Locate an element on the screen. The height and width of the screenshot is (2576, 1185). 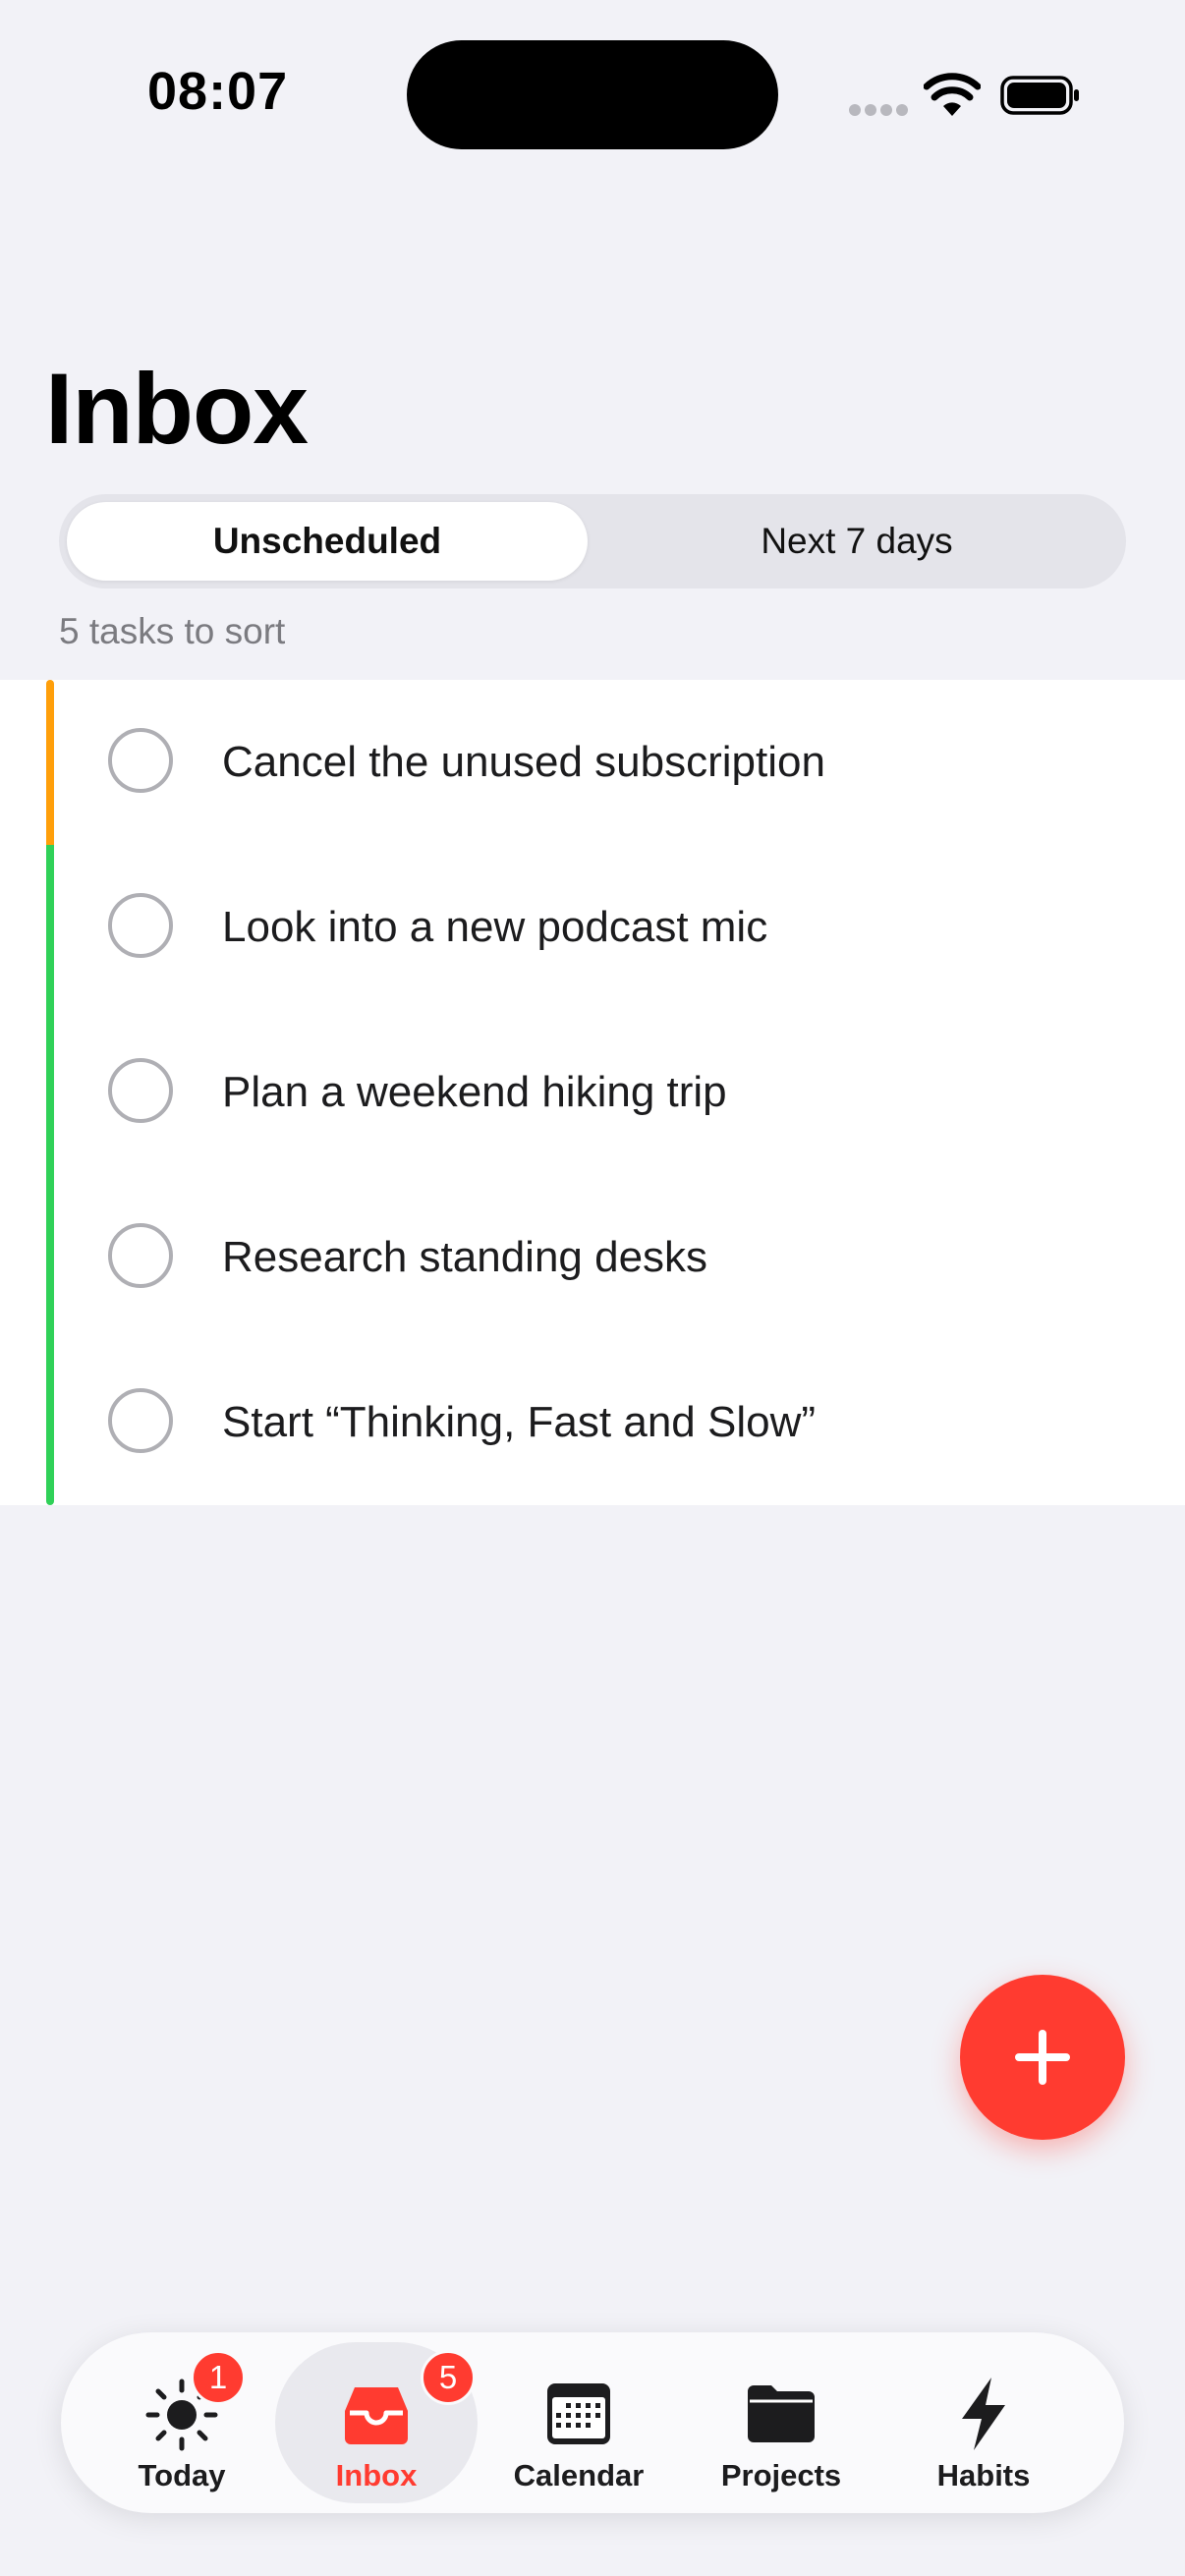
calendar-icon is located at coordinates (579, 2413).